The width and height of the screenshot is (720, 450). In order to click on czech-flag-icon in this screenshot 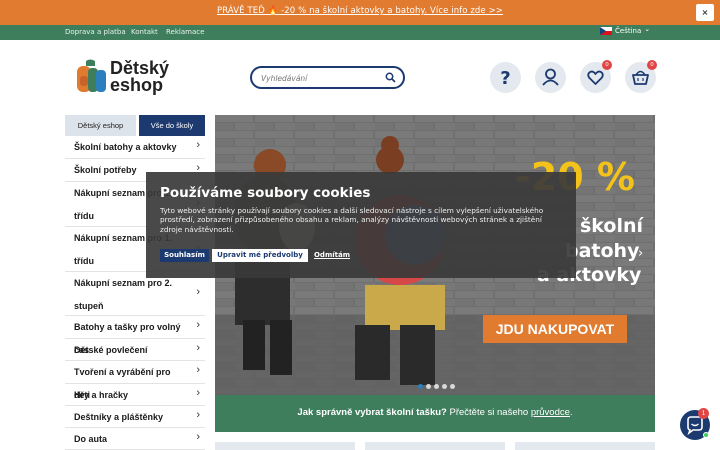, I will do `click(606, 31)`.